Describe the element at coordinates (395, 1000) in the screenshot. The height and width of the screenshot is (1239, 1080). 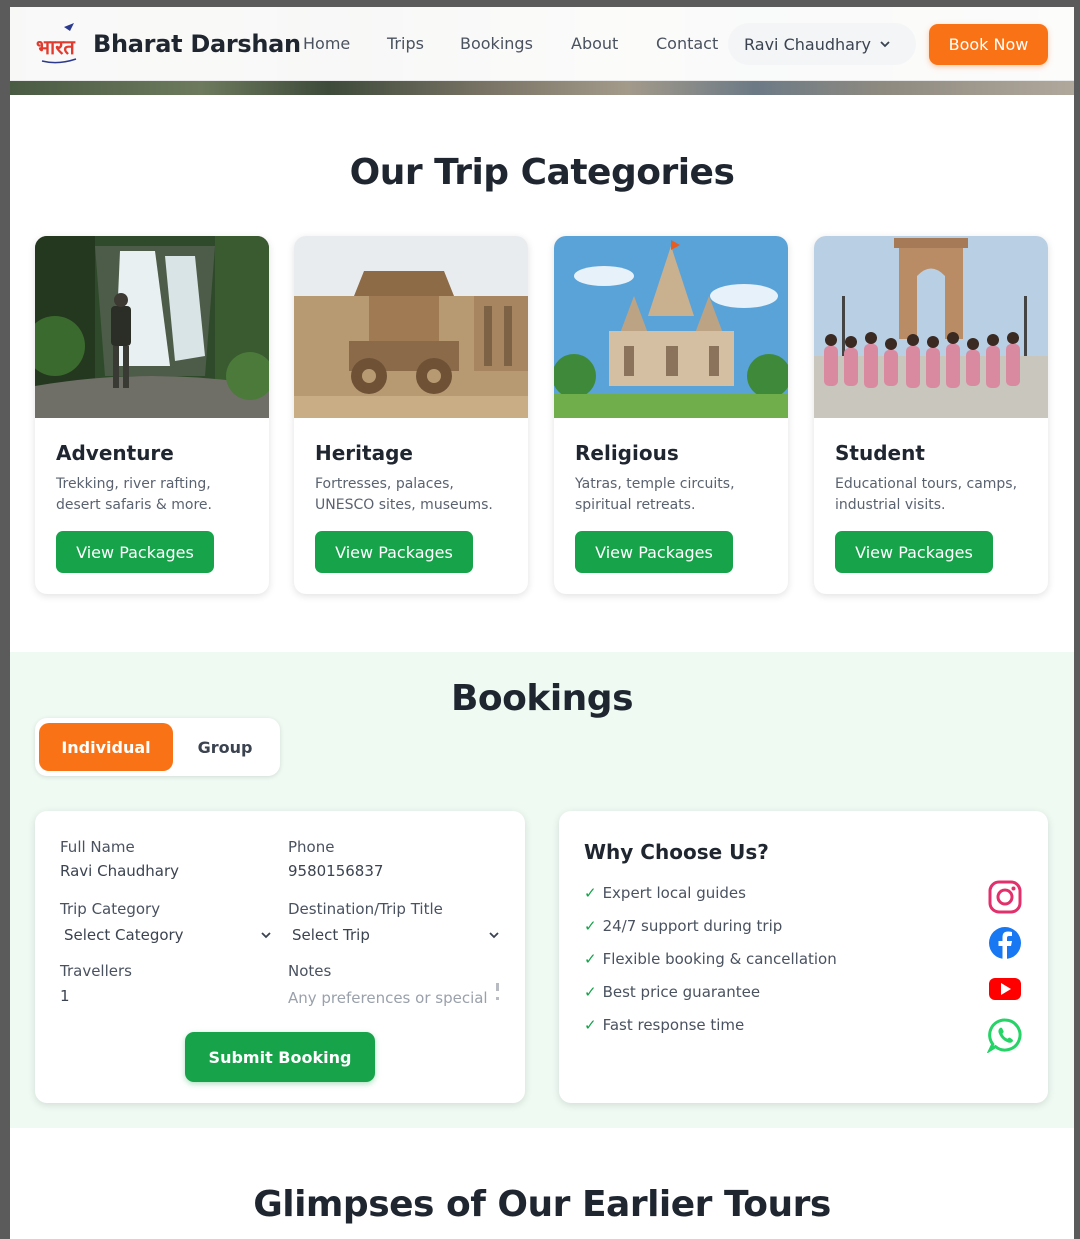
I see `notes-textarea: Any preferences or special` at that location.